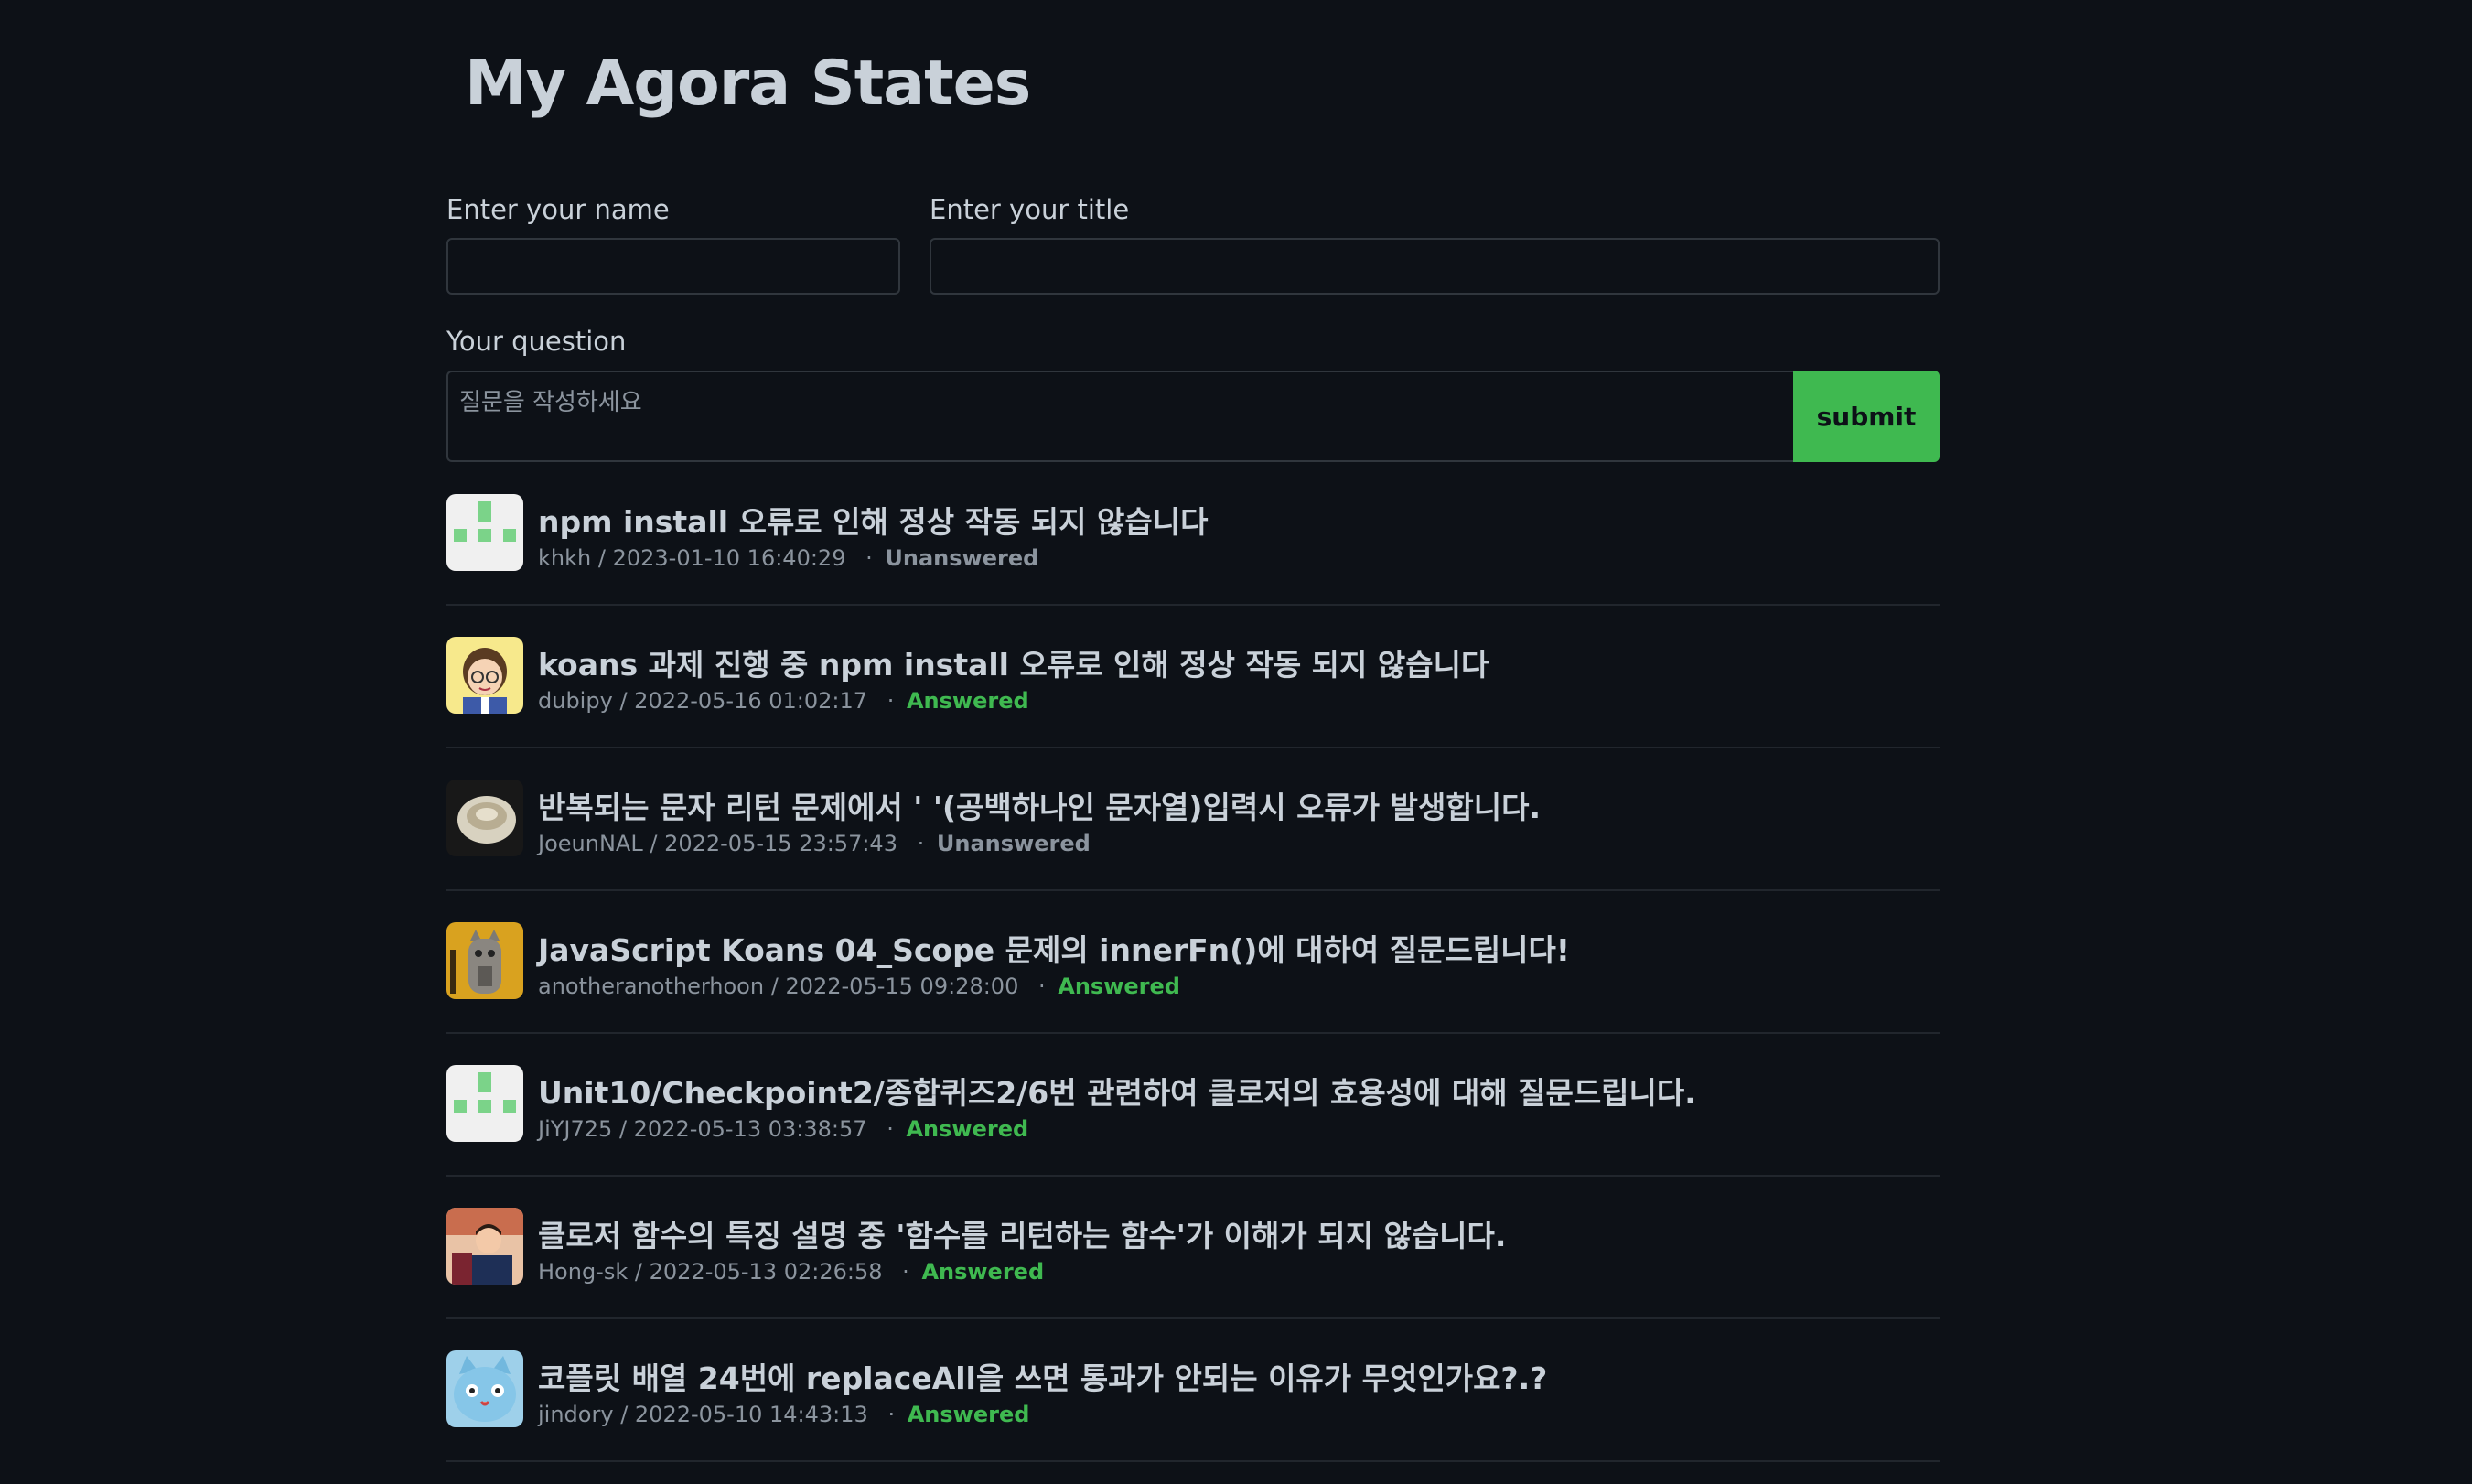 This screenshot has width=2472, height=1484. I want to click on blue-cat-avatar, so click(484, 1388).